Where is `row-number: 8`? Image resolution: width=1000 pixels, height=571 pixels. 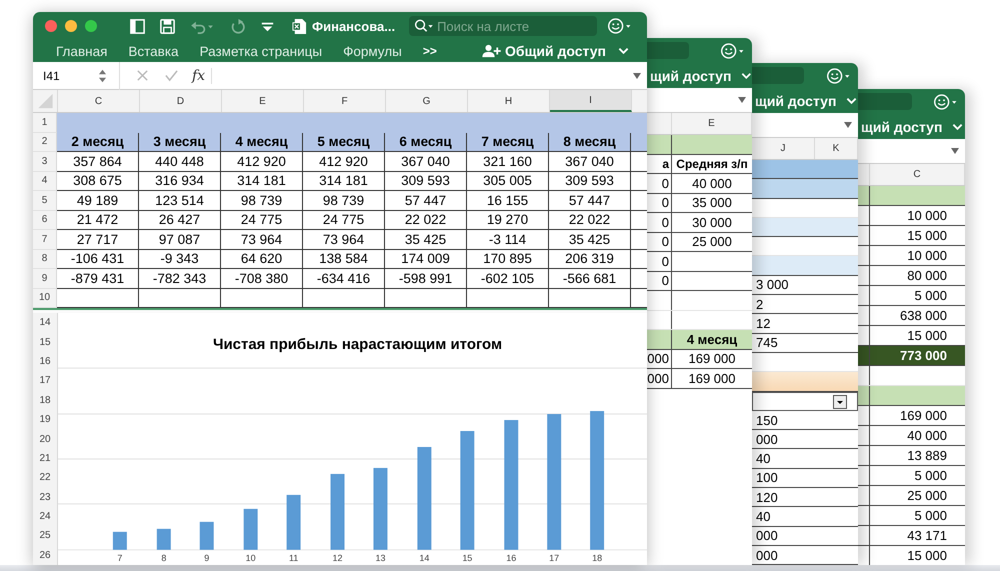
row-number: 8 is located at coordinates (45, 259).